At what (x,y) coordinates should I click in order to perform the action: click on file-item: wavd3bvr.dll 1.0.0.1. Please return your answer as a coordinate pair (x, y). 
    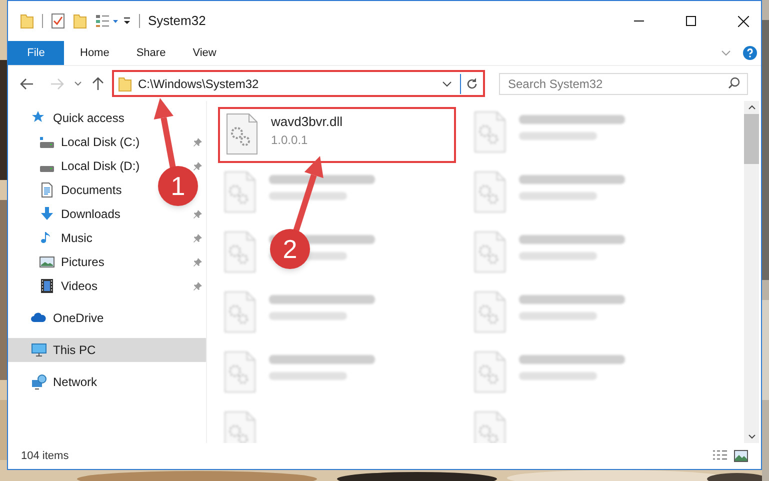
    Looking at the image, I should click on (337, 135).